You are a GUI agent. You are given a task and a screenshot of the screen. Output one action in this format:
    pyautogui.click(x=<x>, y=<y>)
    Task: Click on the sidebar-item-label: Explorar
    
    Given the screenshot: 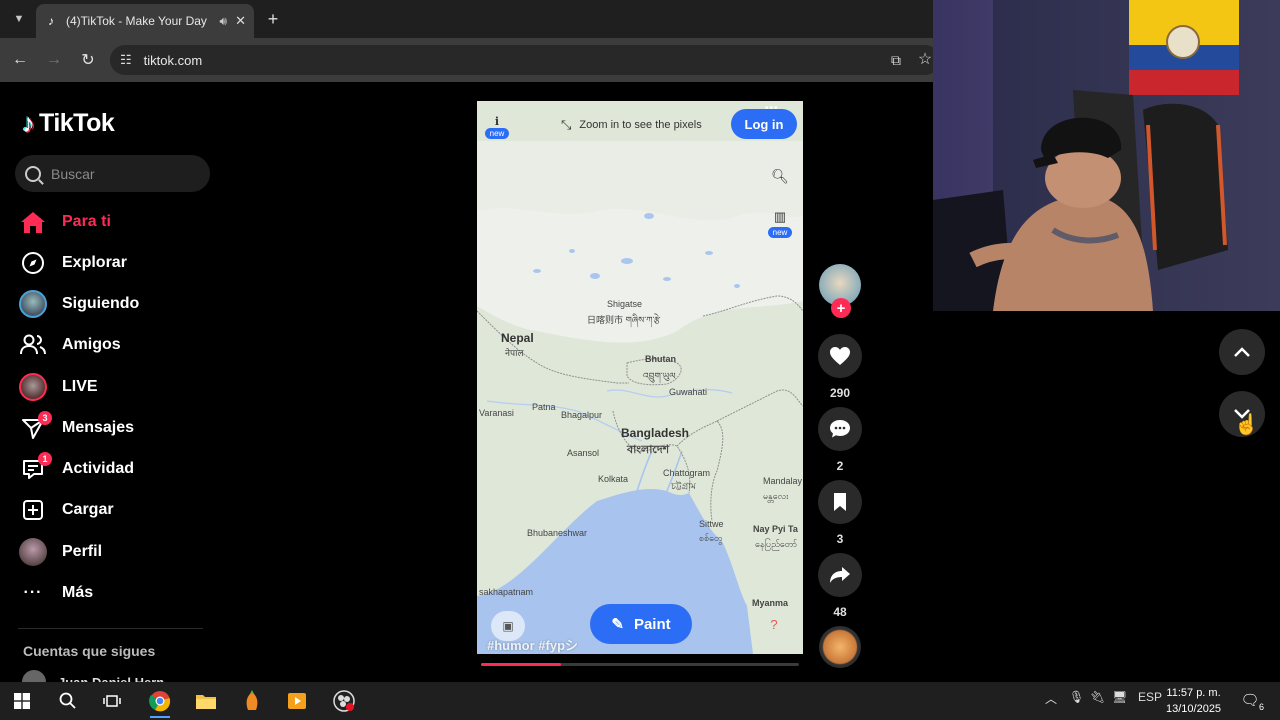 What is the action you would take?
    pyautogui.click(x=94, y=262)
    